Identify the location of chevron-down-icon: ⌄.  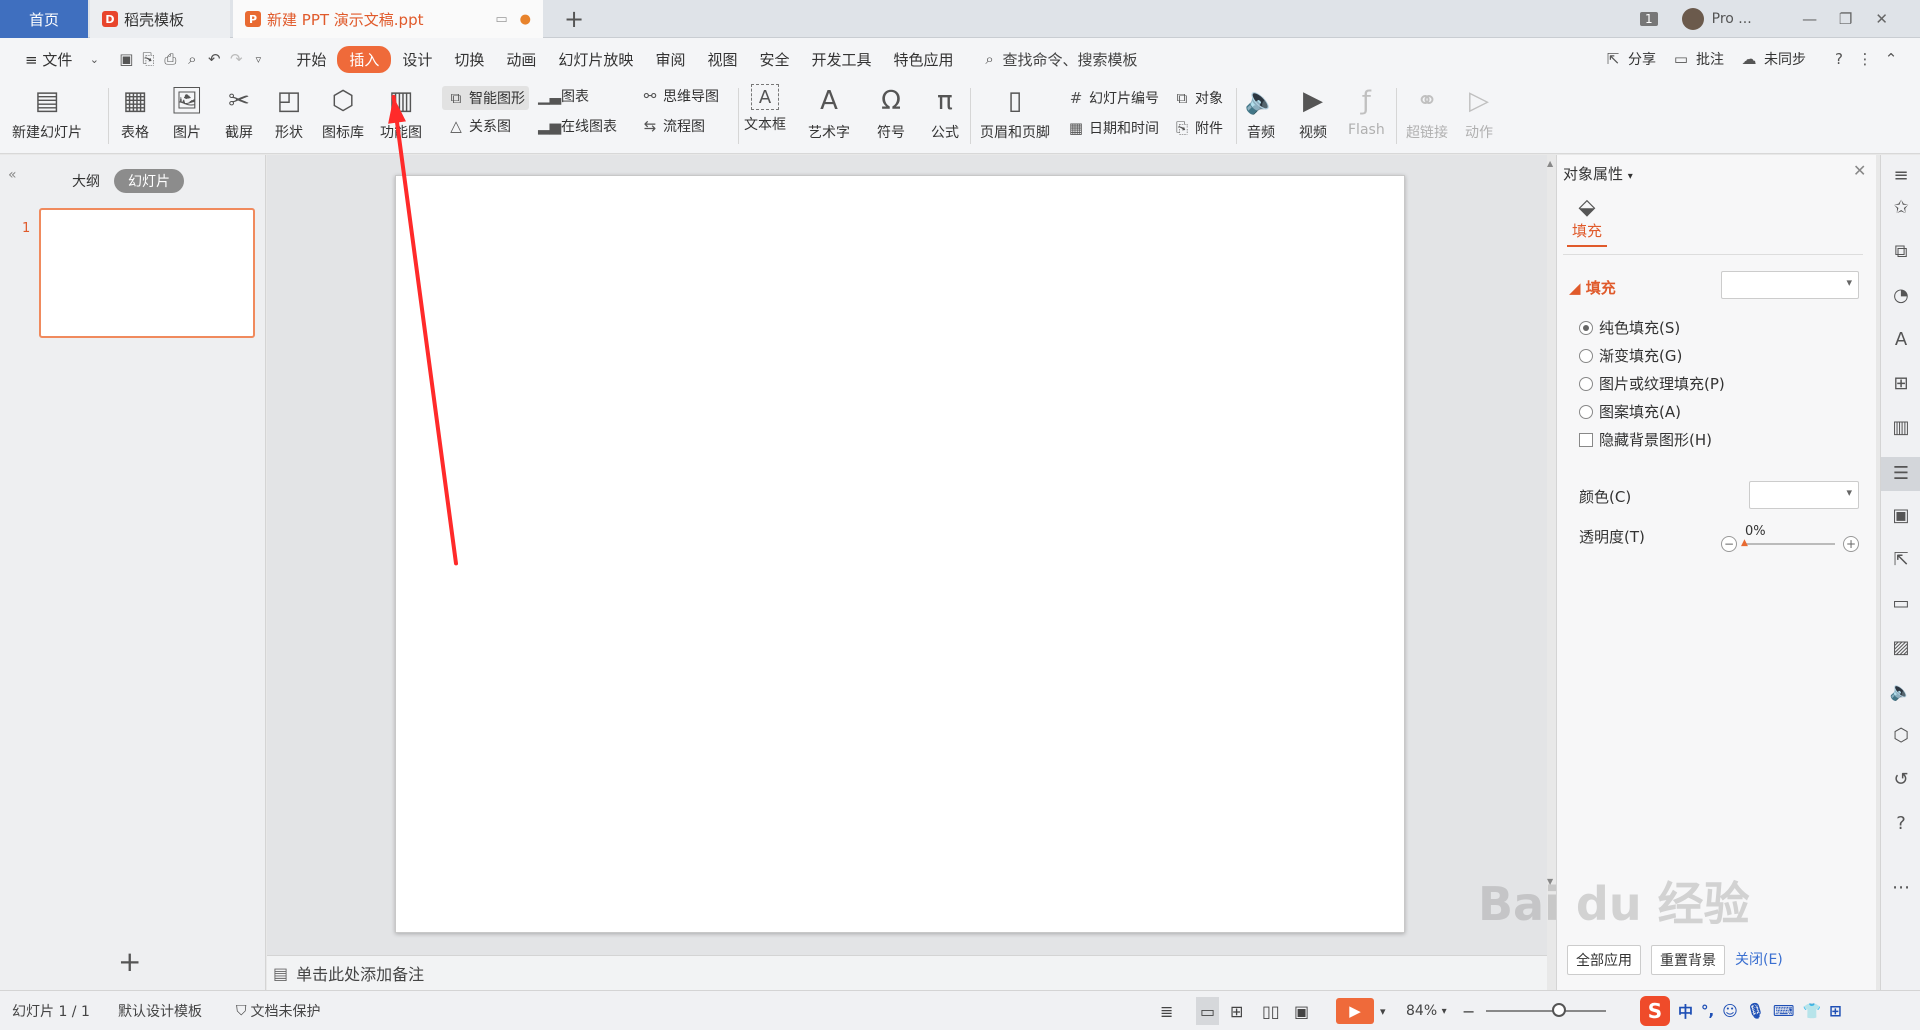
(94, 59).